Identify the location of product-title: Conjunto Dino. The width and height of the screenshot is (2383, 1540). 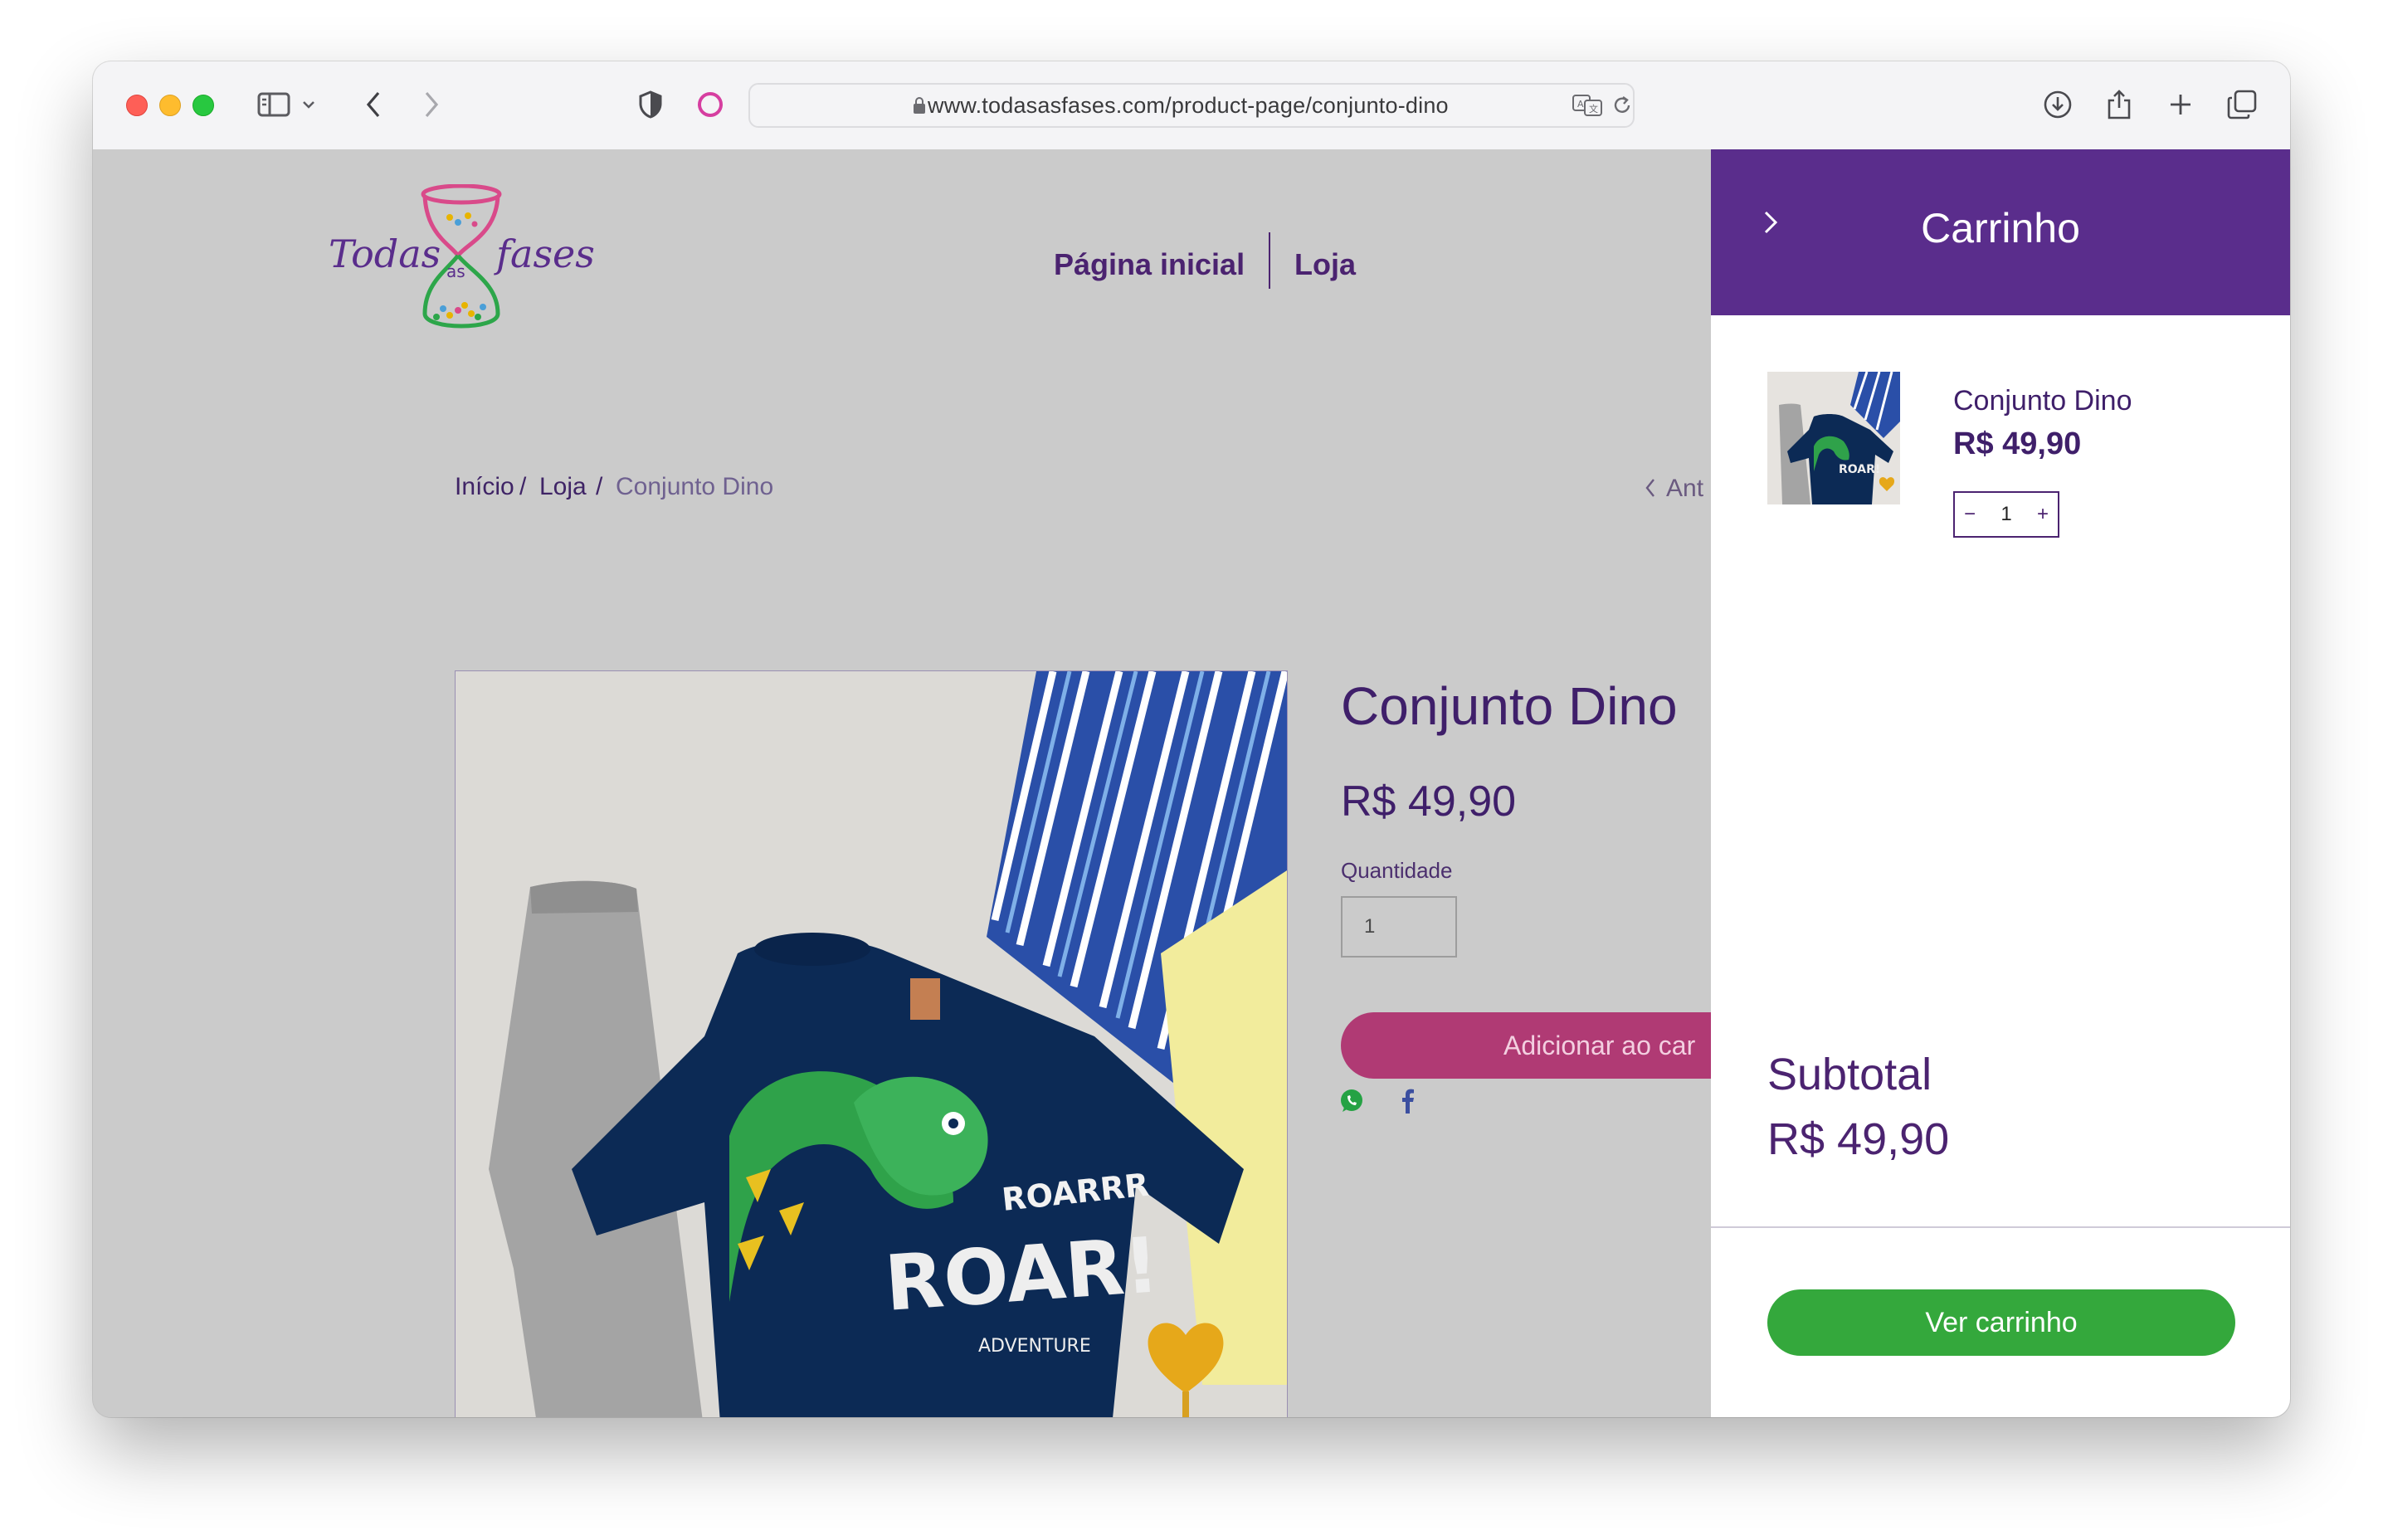
(1510, 706).